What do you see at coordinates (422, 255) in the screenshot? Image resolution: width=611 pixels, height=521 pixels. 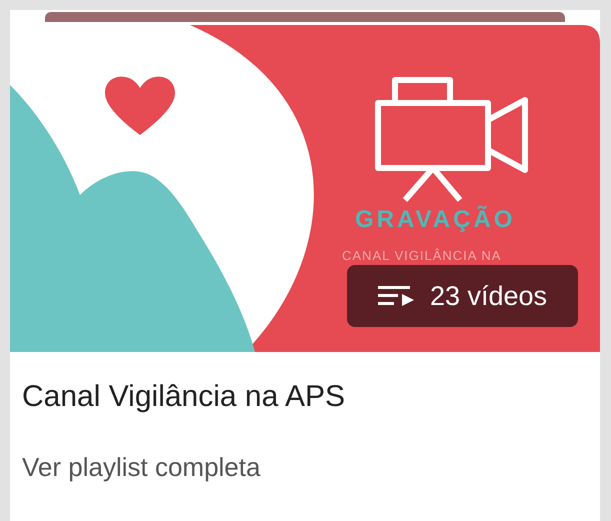 I see `thumbnail-caption: CANAL VIGILÂNCIA NA` at bounding box center [422, 255].